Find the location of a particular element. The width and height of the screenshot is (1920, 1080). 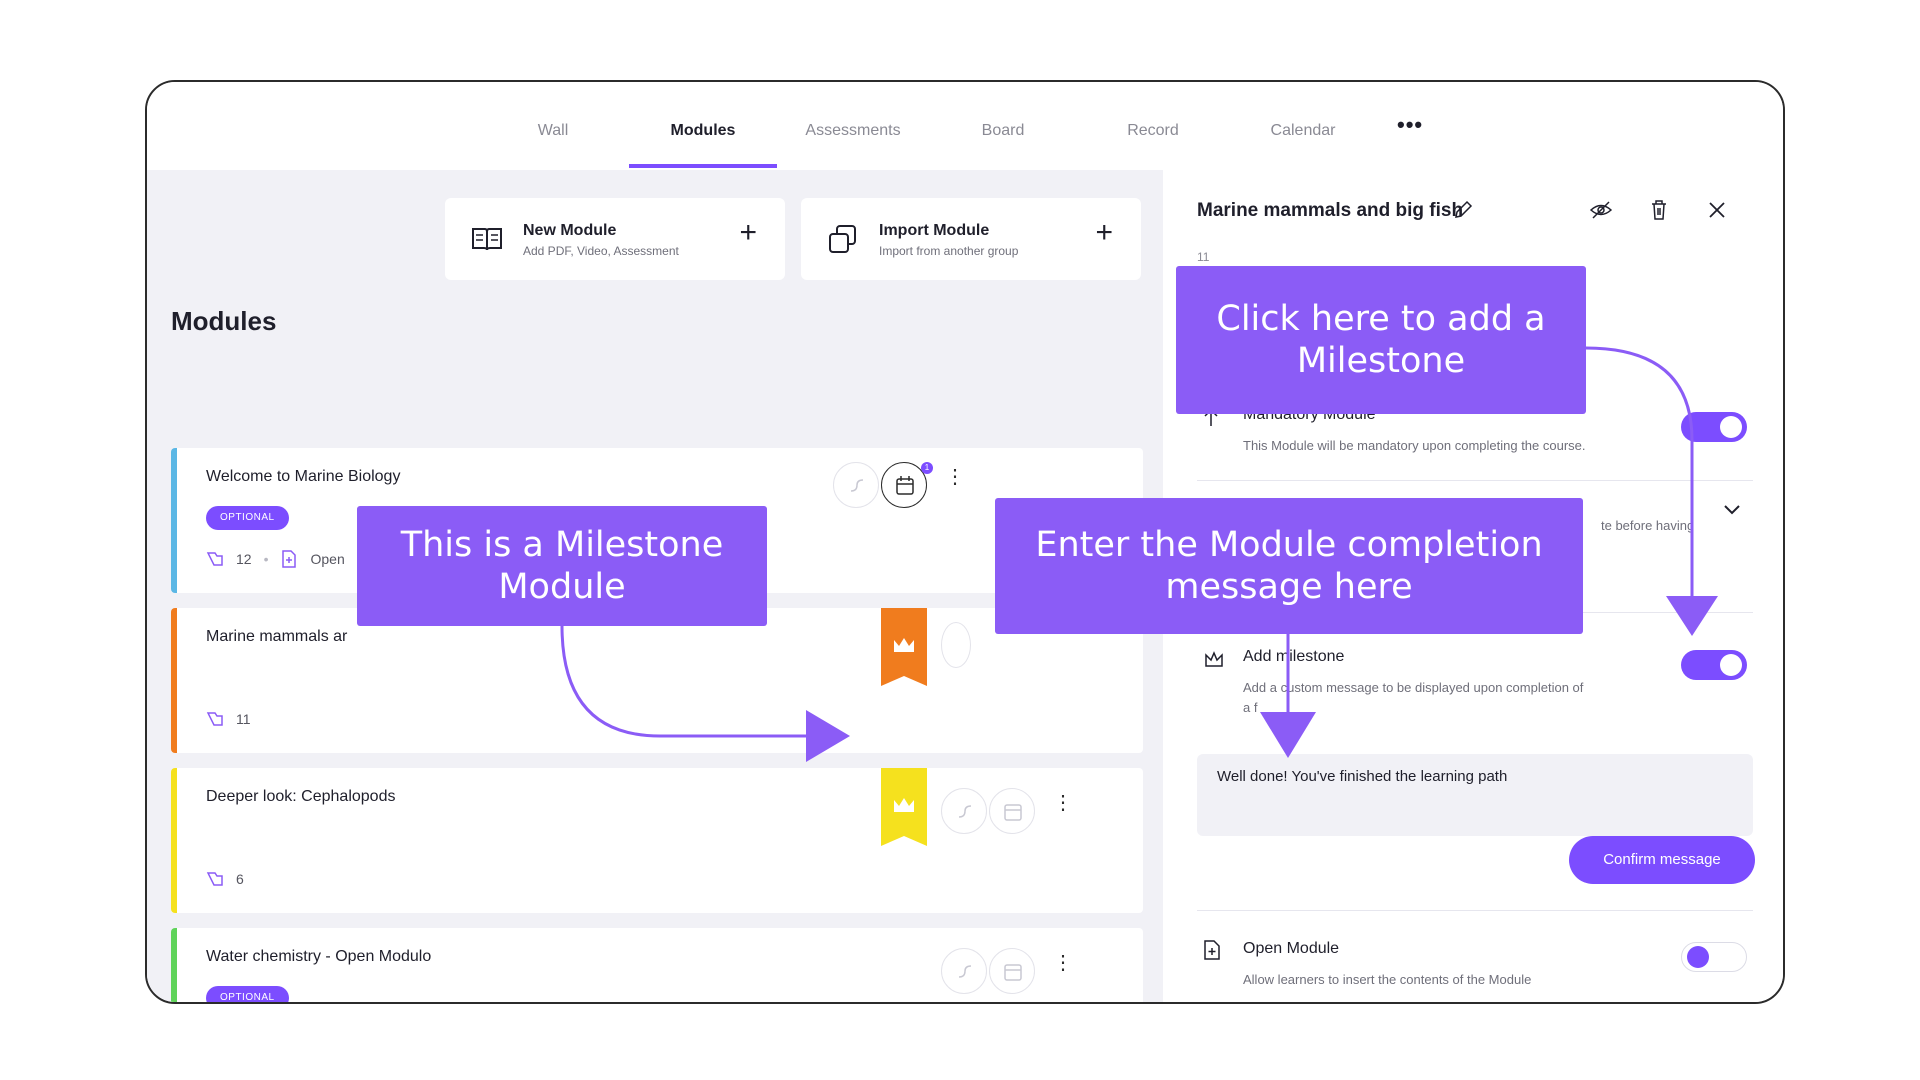

callout-add-milestone: Click here to add a Milestone is located at coordinates (1381, 340).